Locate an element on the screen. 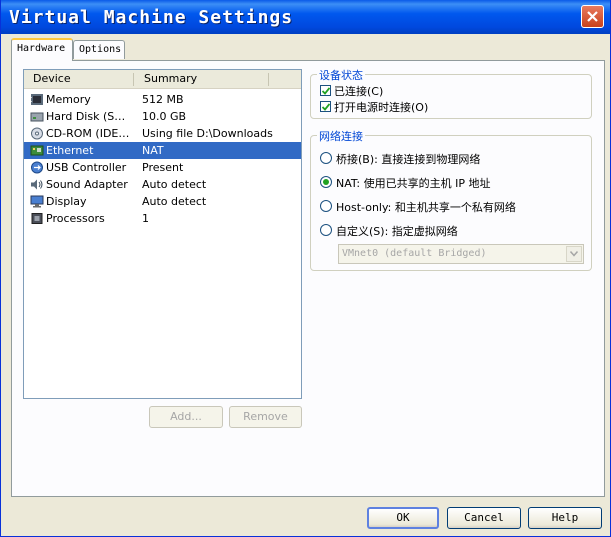 Image resolution: width=611 pixels, height=537 pixels. column-device: Device is located at coordinates (52, 78).